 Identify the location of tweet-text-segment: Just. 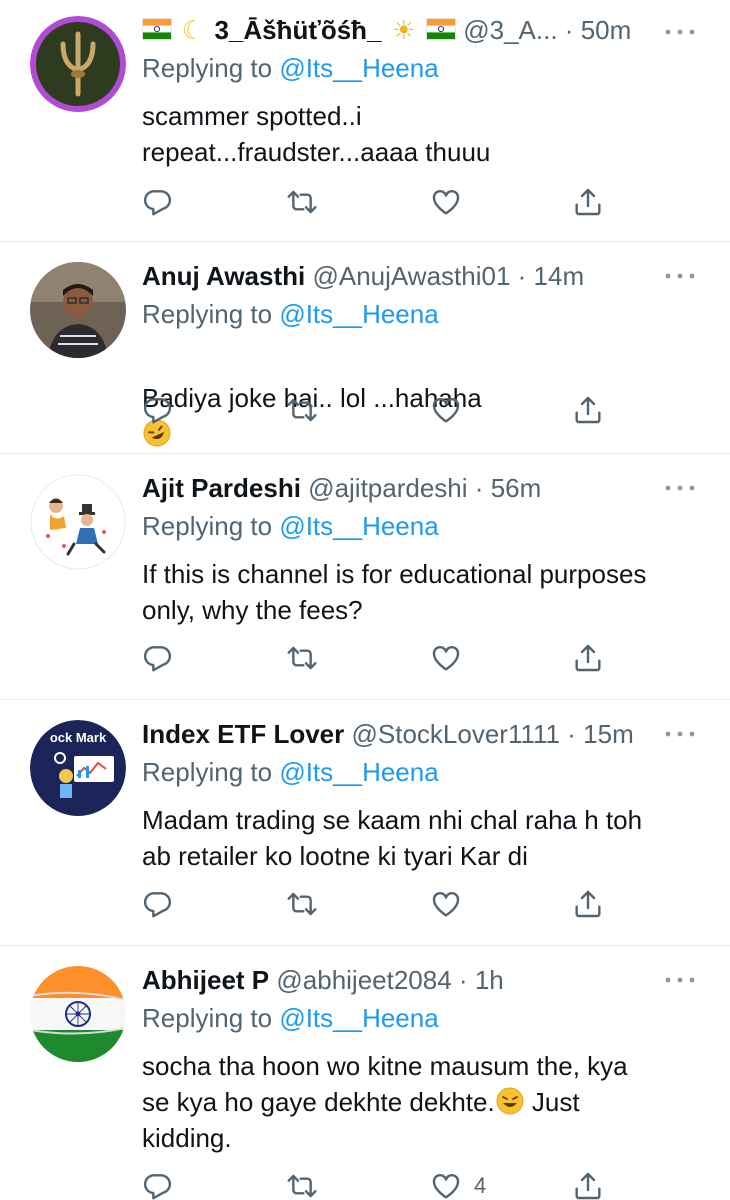
(552, 1102).